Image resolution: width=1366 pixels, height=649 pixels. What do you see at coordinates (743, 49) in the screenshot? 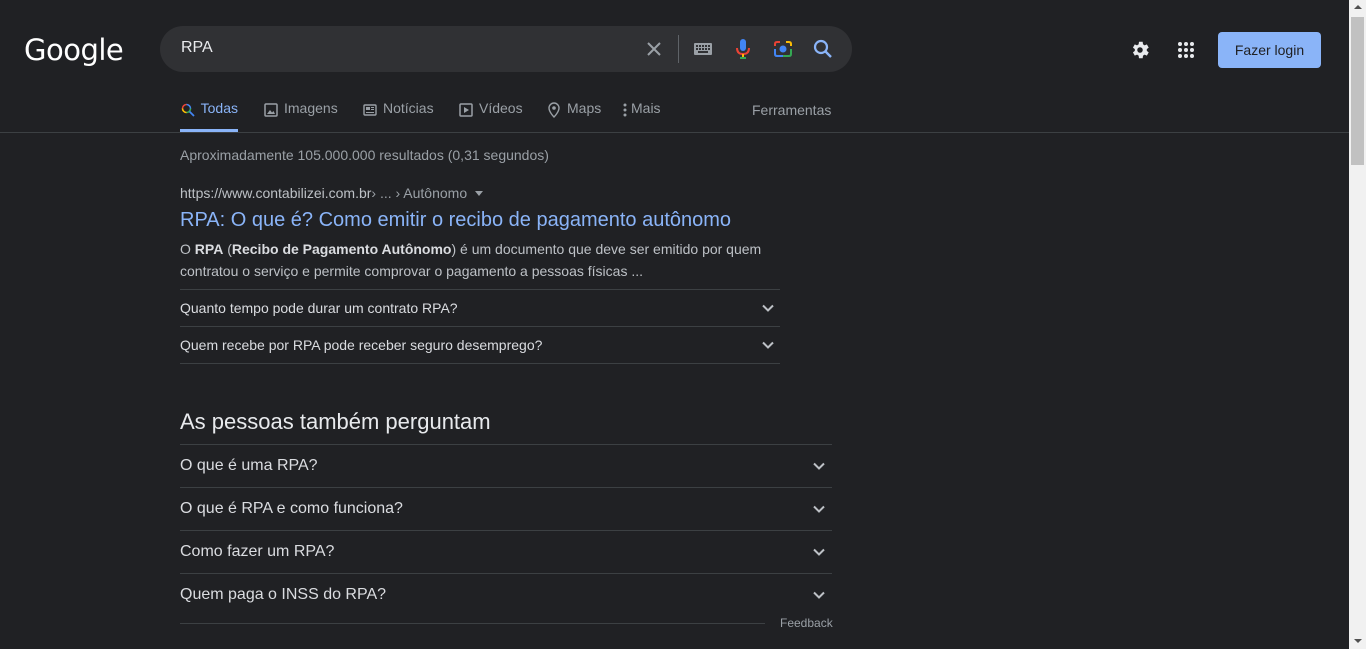
I see `microphone-icon` at bounding box center [743, 49].